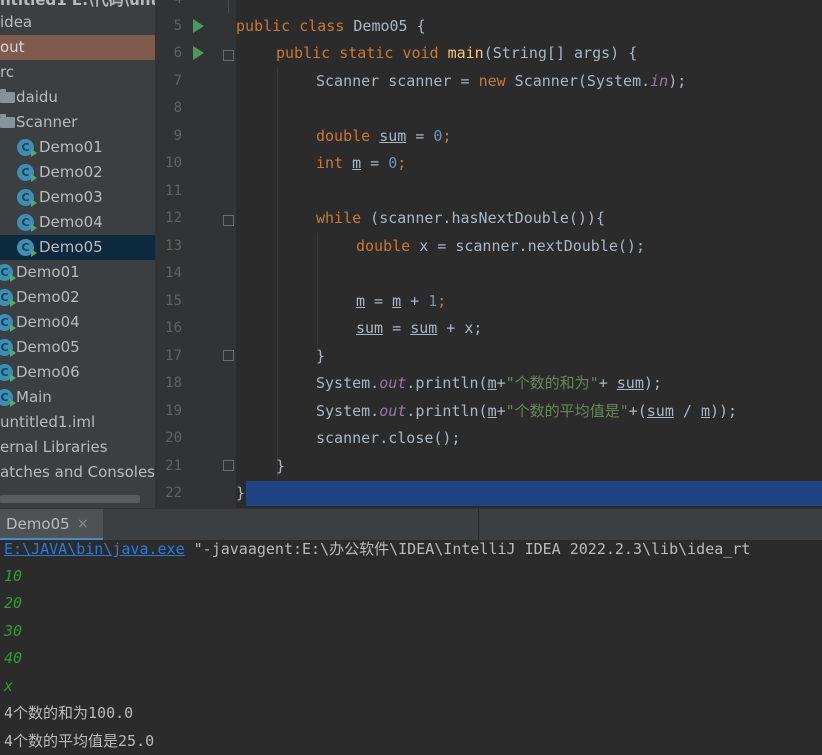 The height and width of the screenshot is (755, 822). I want to click on code-line-9: double sum = 0;, so click(384, 136).